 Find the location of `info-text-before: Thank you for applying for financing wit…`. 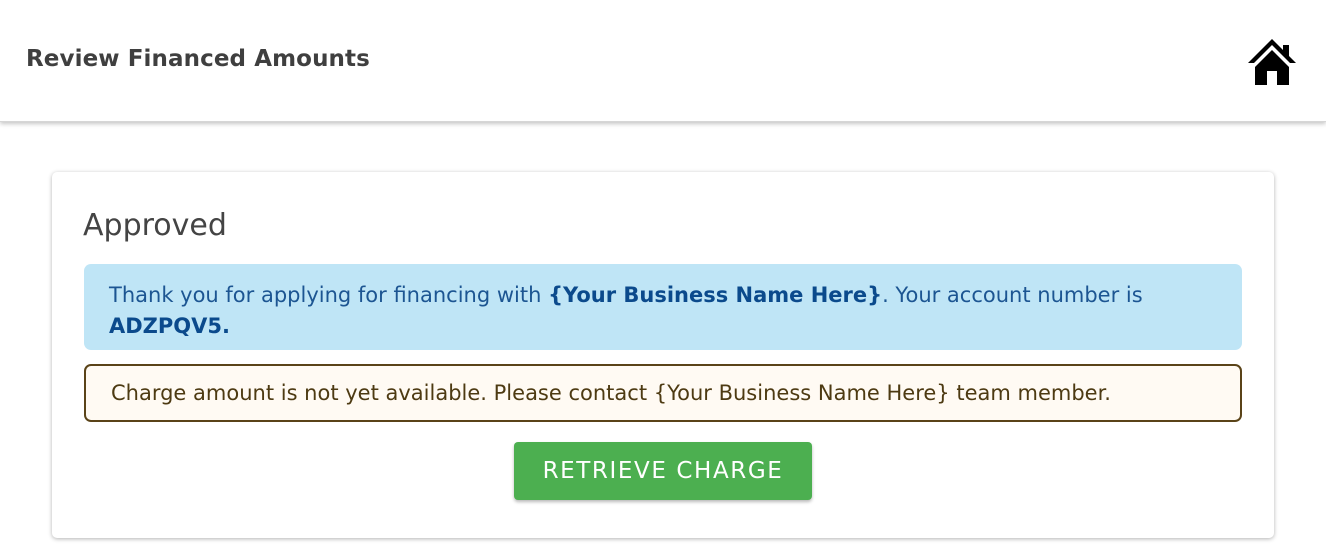

info-text-before: Thank you for applying for financing wit… is located at coordinates (329, 295).